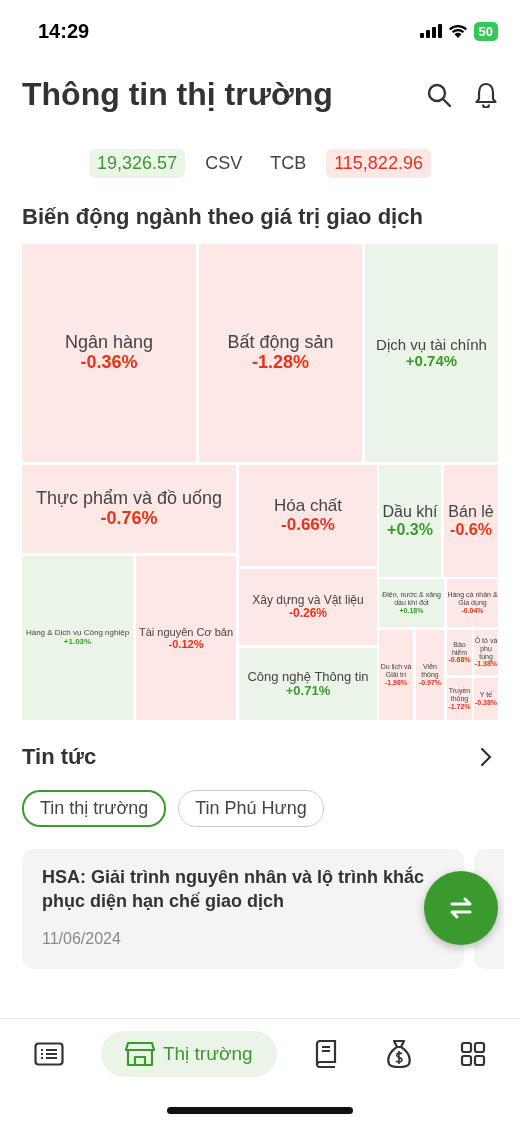  What do you see at coordinates (430, 31) in the screenshot?
I see `signal-icon` at bounding box center [430, 31].